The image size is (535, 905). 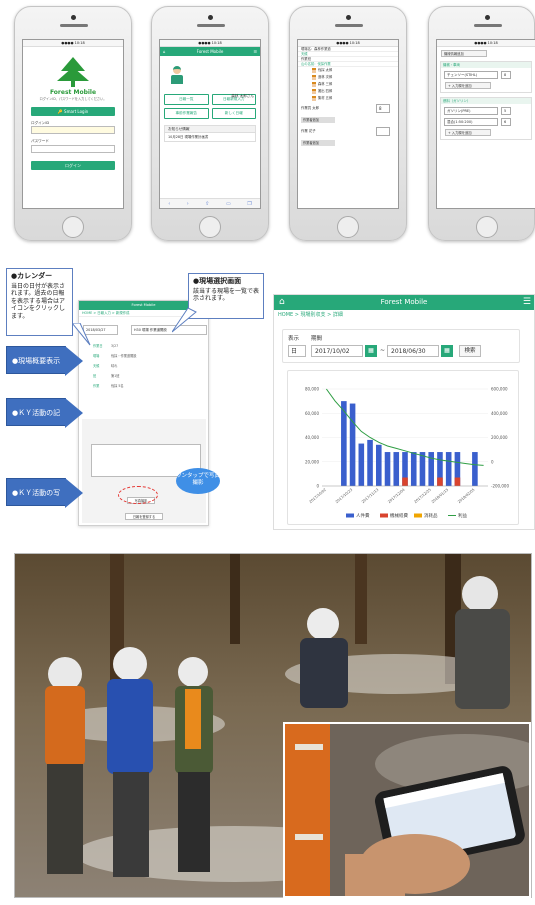 I want to click on login-id-label: ログインID, so click(x=40, y=123).